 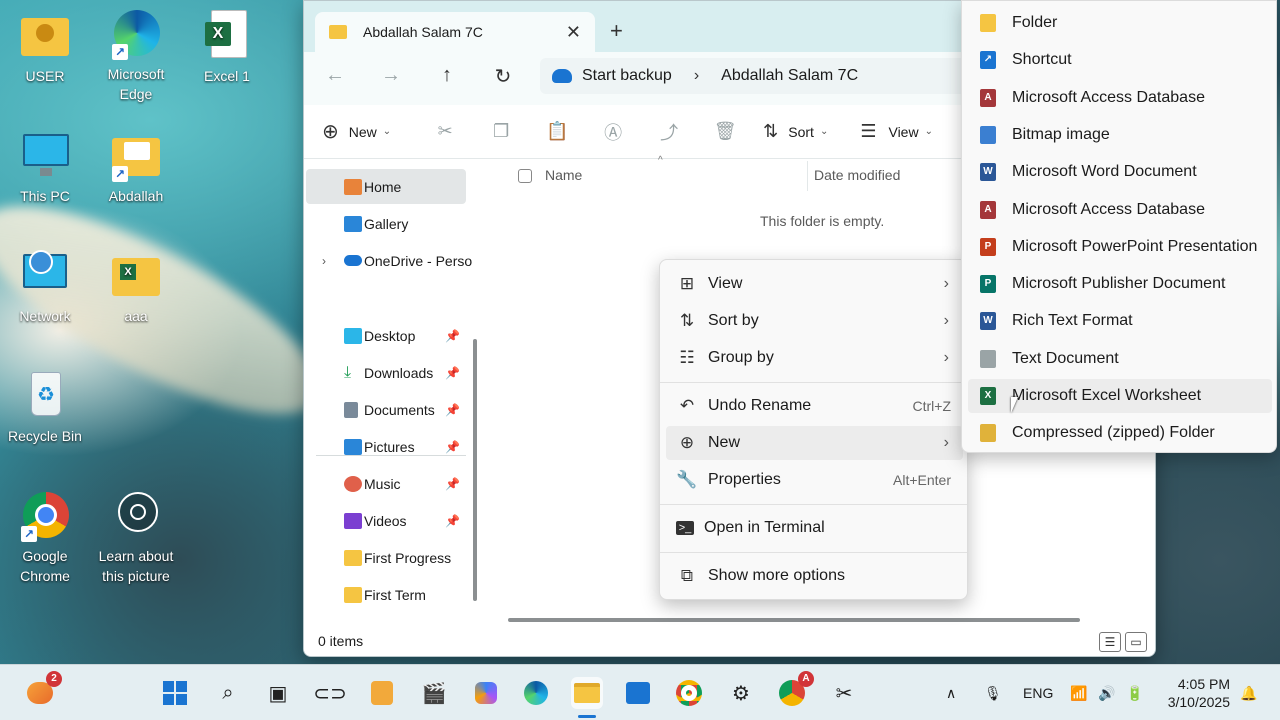 What do you see at coordinates (951, 693) in the screenshot?
I see `chevron-up-icon: ∧` at bounding box center [951, 693].